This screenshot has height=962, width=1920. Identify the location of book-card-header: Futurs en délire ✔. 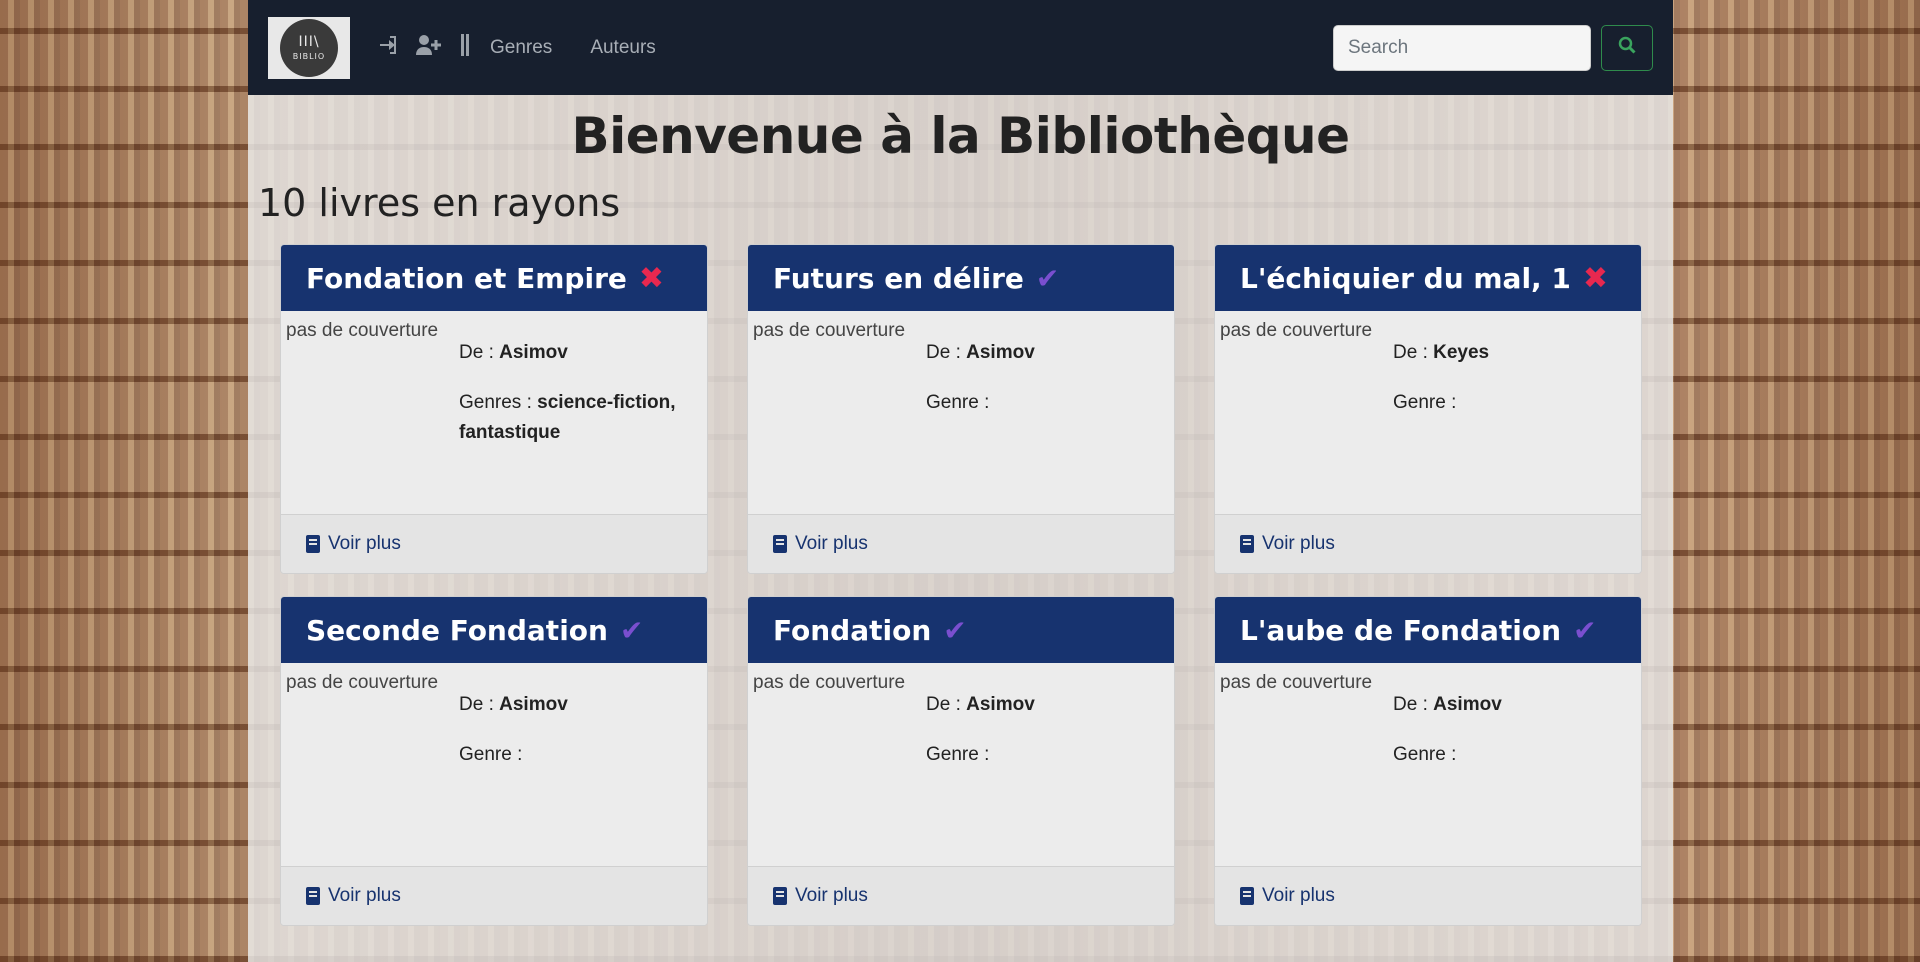
(961, 278).